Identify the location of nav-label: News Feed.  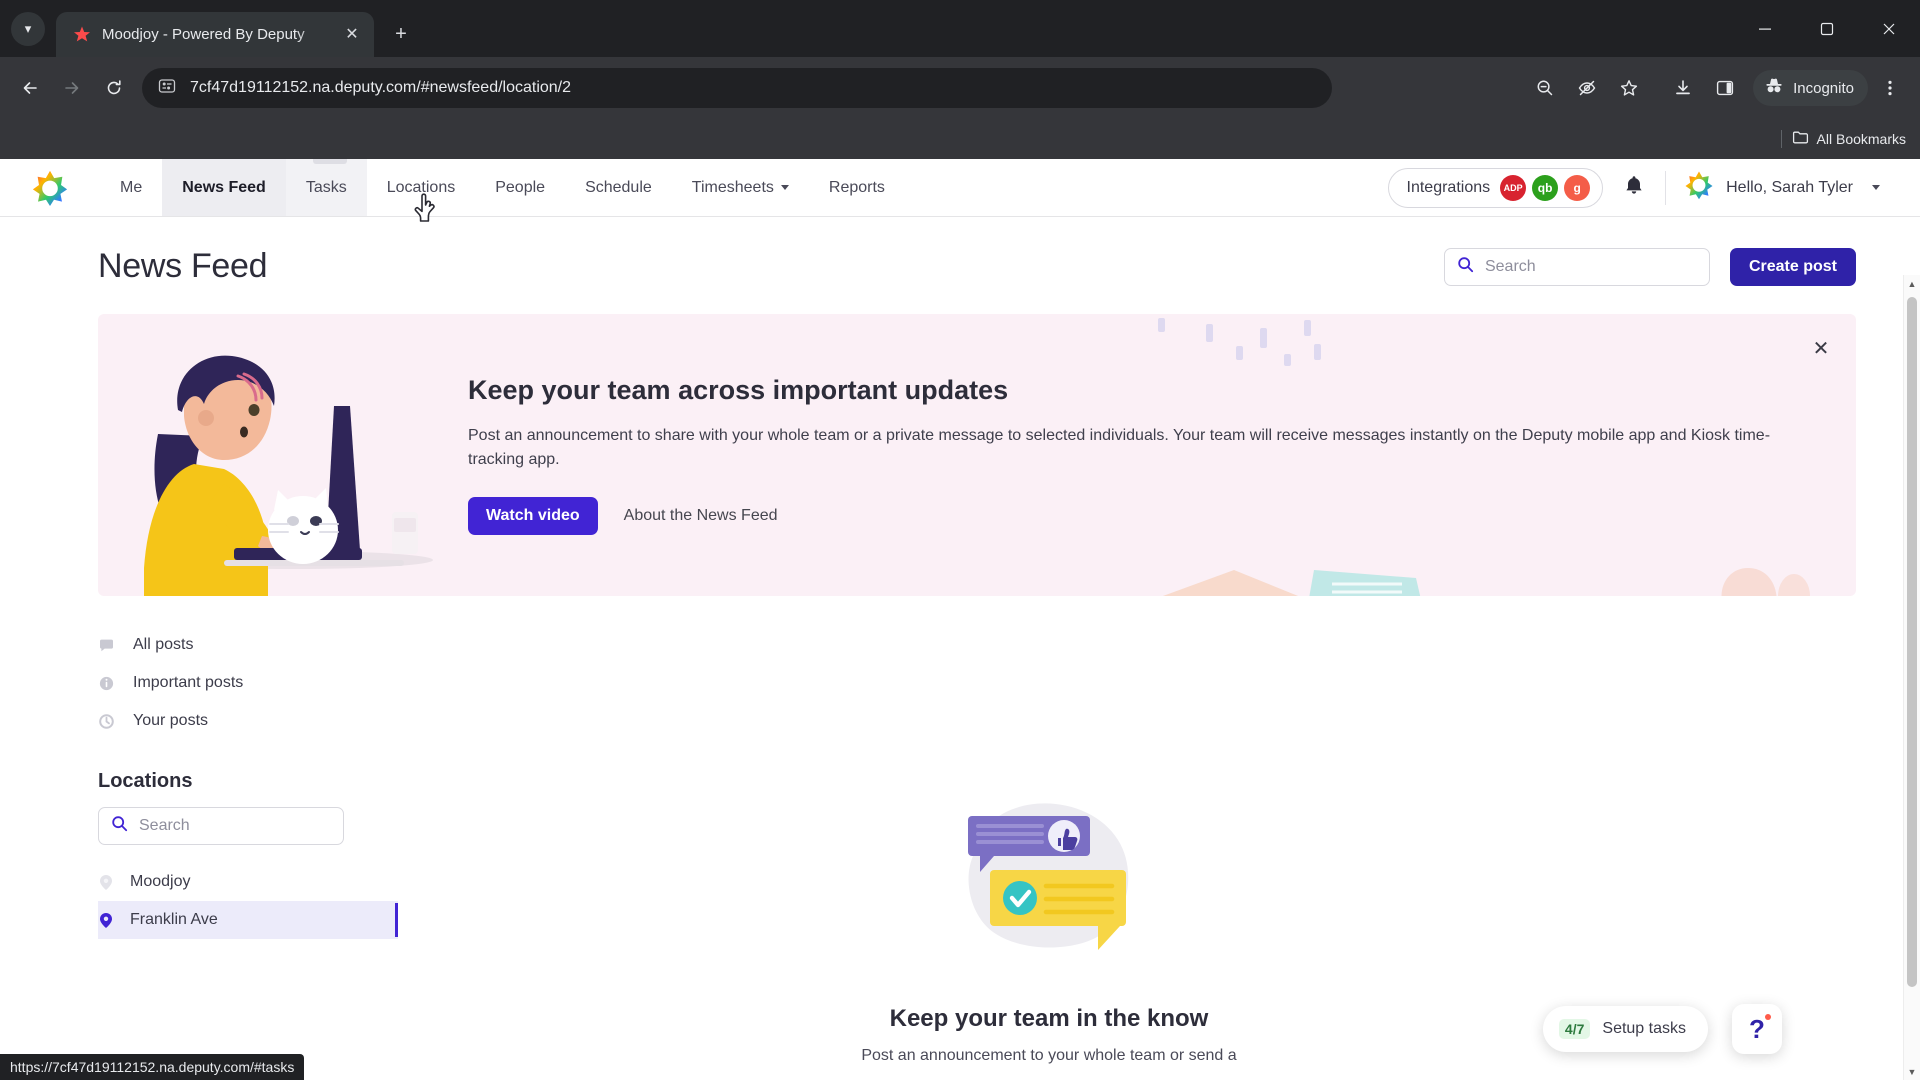
(224, 187).